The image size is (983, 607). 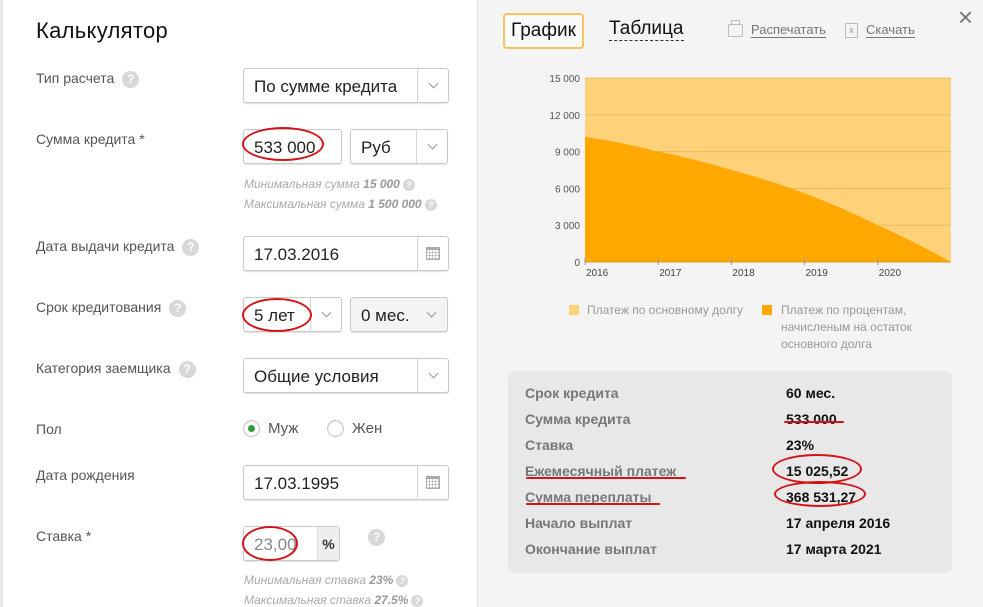 What do you see at coordinates (291, 543) in the screenshot?
I see `rate-input: 23,00 %` at bounding box center [291, 543].